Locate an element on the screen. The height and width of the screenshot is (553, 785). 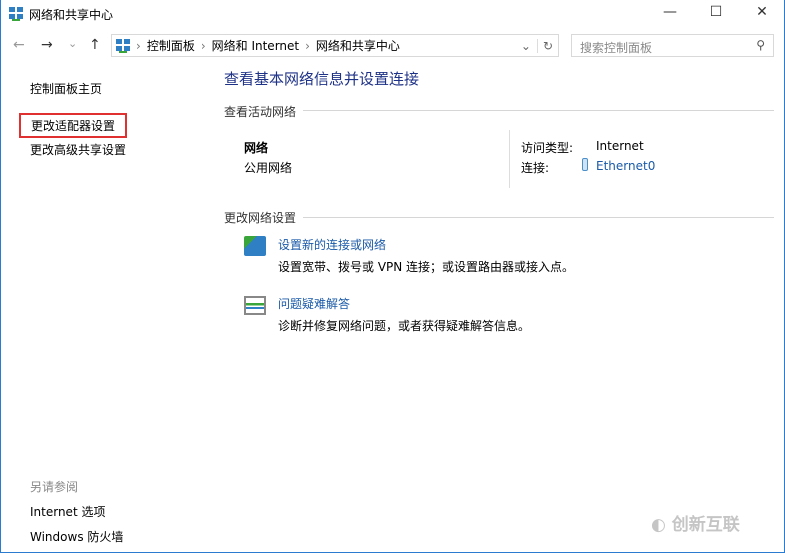
refresh-button: ↻ is located at coordinates (547, 45).